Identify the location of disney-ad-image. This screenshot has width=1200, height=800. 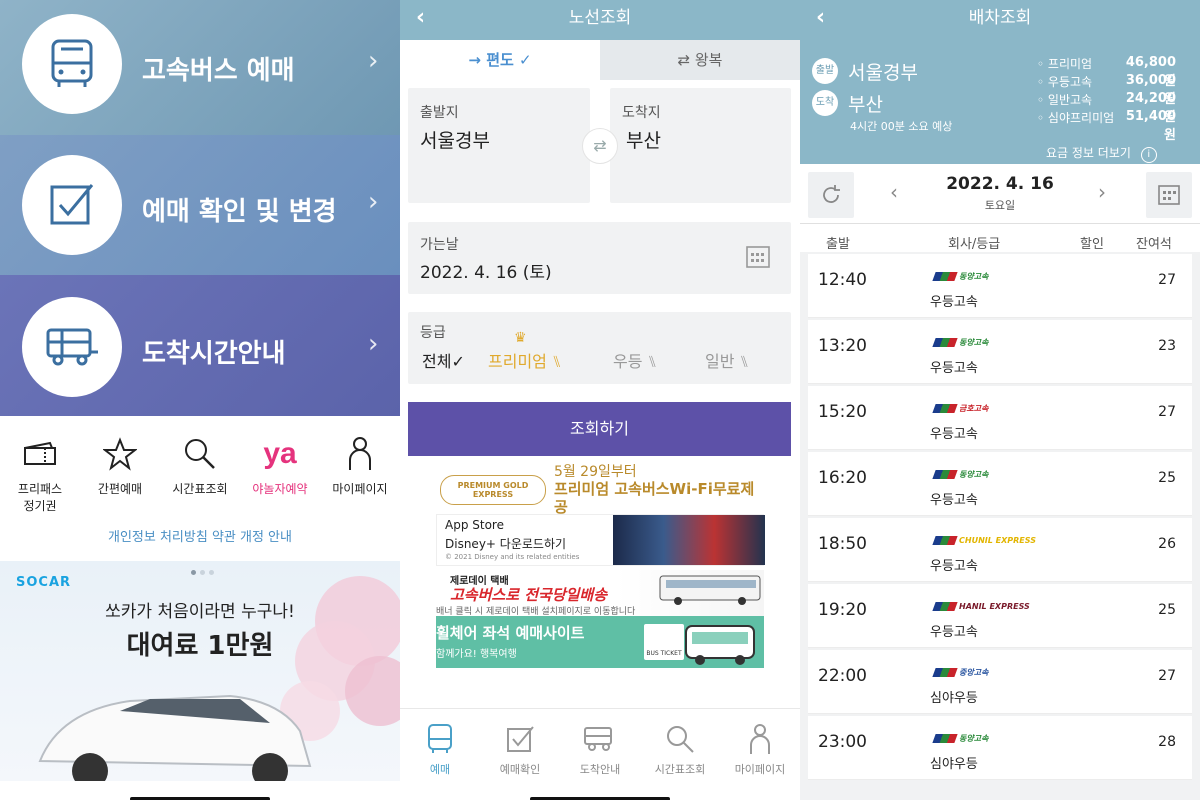
(689, 540).